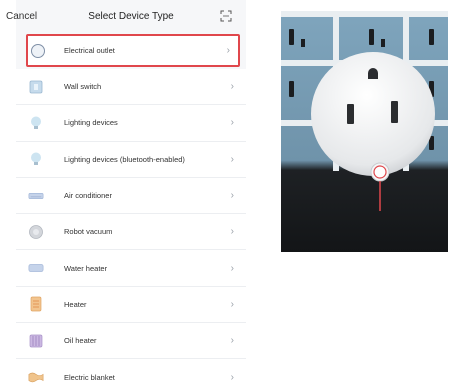 This screenshot has width=466, height=388. Describe the element at coordinates (36, 196) in the screenshot. I see `air-conditioner-icon` at that location.